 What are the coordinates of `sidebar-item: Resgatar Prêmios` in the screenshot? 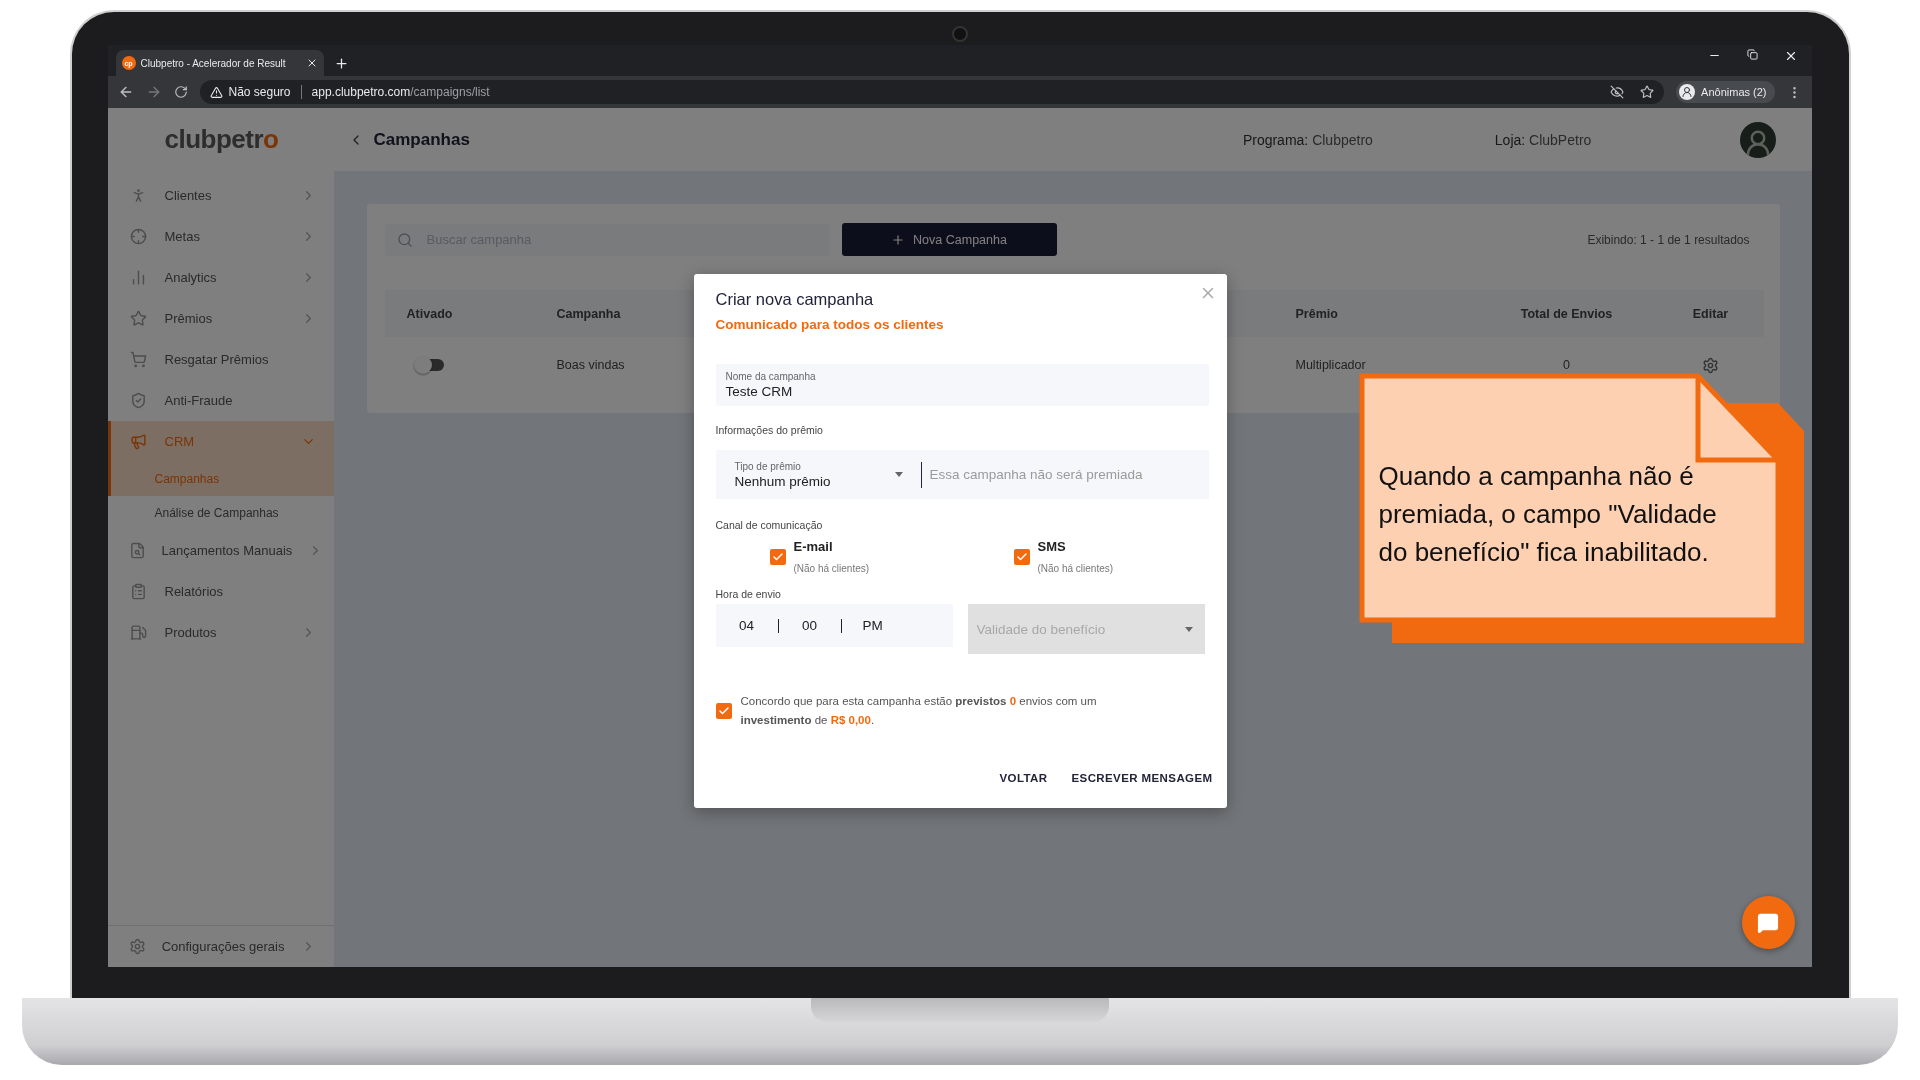 It's located at (220, 359).